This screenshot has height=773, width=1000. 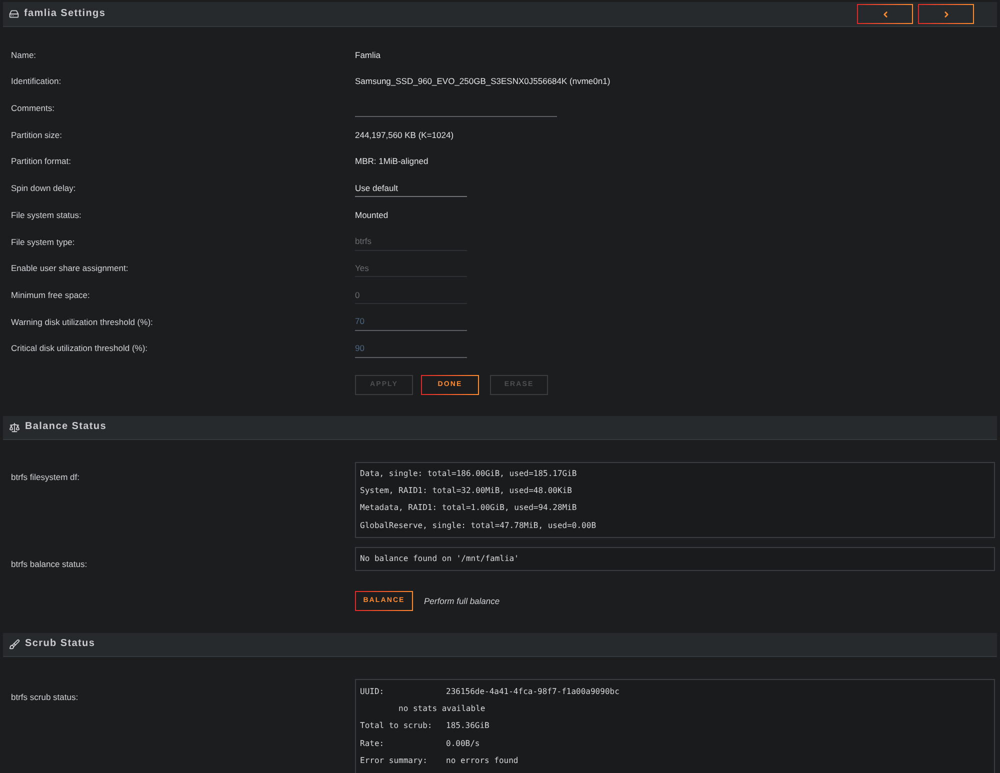 I want to click on field-value: Samsung_SSD_960_EVO_250GB_S3ESNX0J556684K (nvme0n1), so click(x=482, y=81).